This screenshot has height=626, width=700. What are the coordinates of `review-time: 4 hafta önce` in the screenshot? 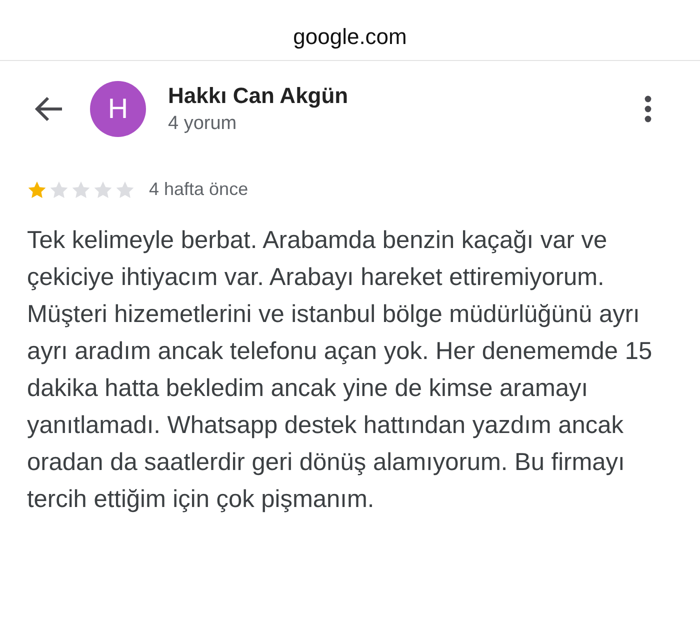 It's located at (198, 189).